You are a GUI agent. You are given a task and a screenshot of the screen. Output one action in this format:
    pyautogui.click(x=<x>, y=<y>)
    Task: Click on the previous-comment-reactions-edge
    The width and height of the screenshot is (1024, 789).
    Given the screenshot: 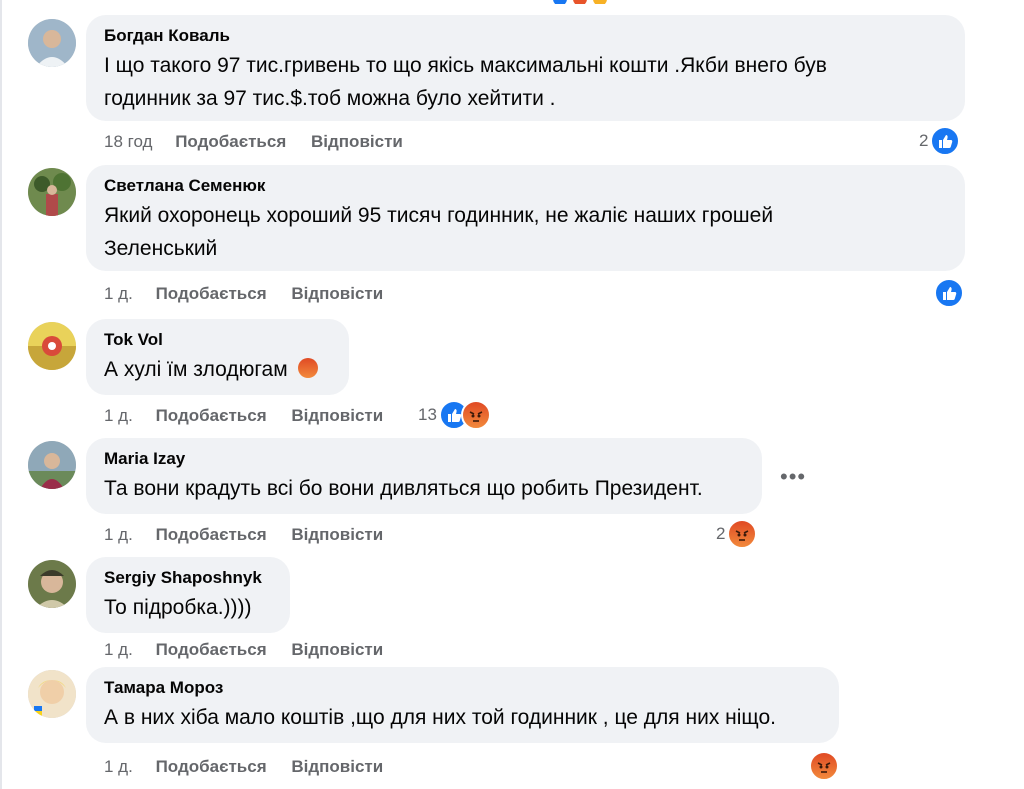 What is the action you would take?
    pyautogui.click(x=512, y=2)
    